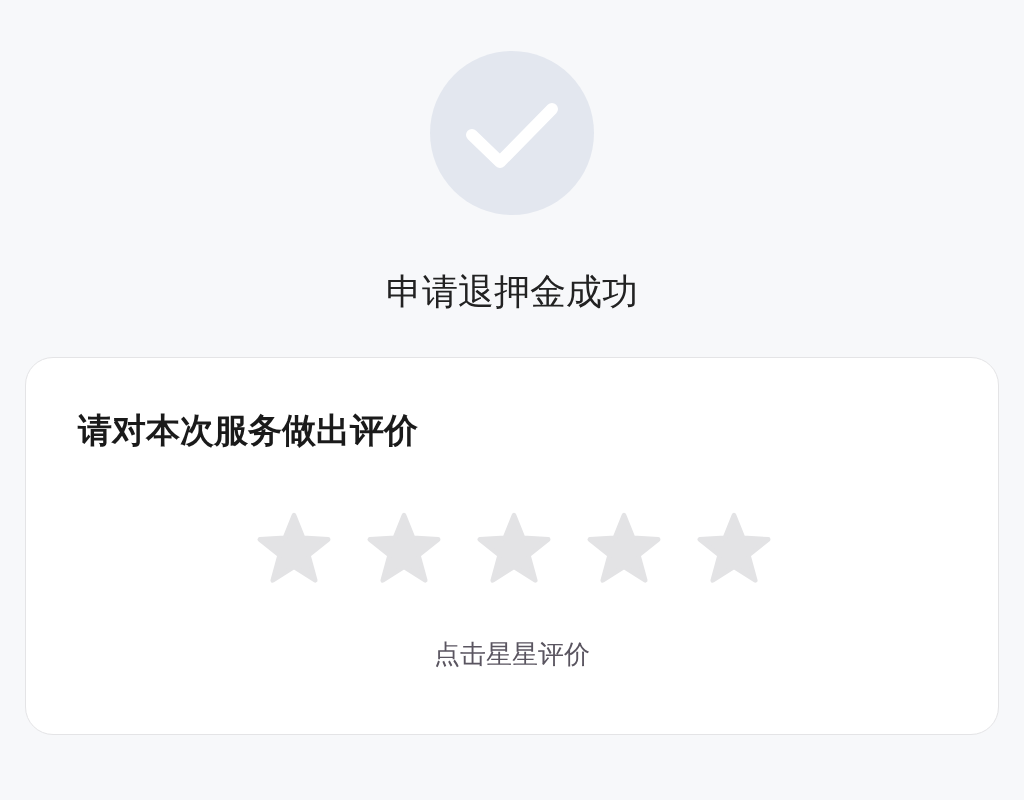 The height and width of the screenshot is (800, 1024). Describe the element at coordinates (512, 292) in the screenshot. I see `status-title: 申请退押金成功` at that location.